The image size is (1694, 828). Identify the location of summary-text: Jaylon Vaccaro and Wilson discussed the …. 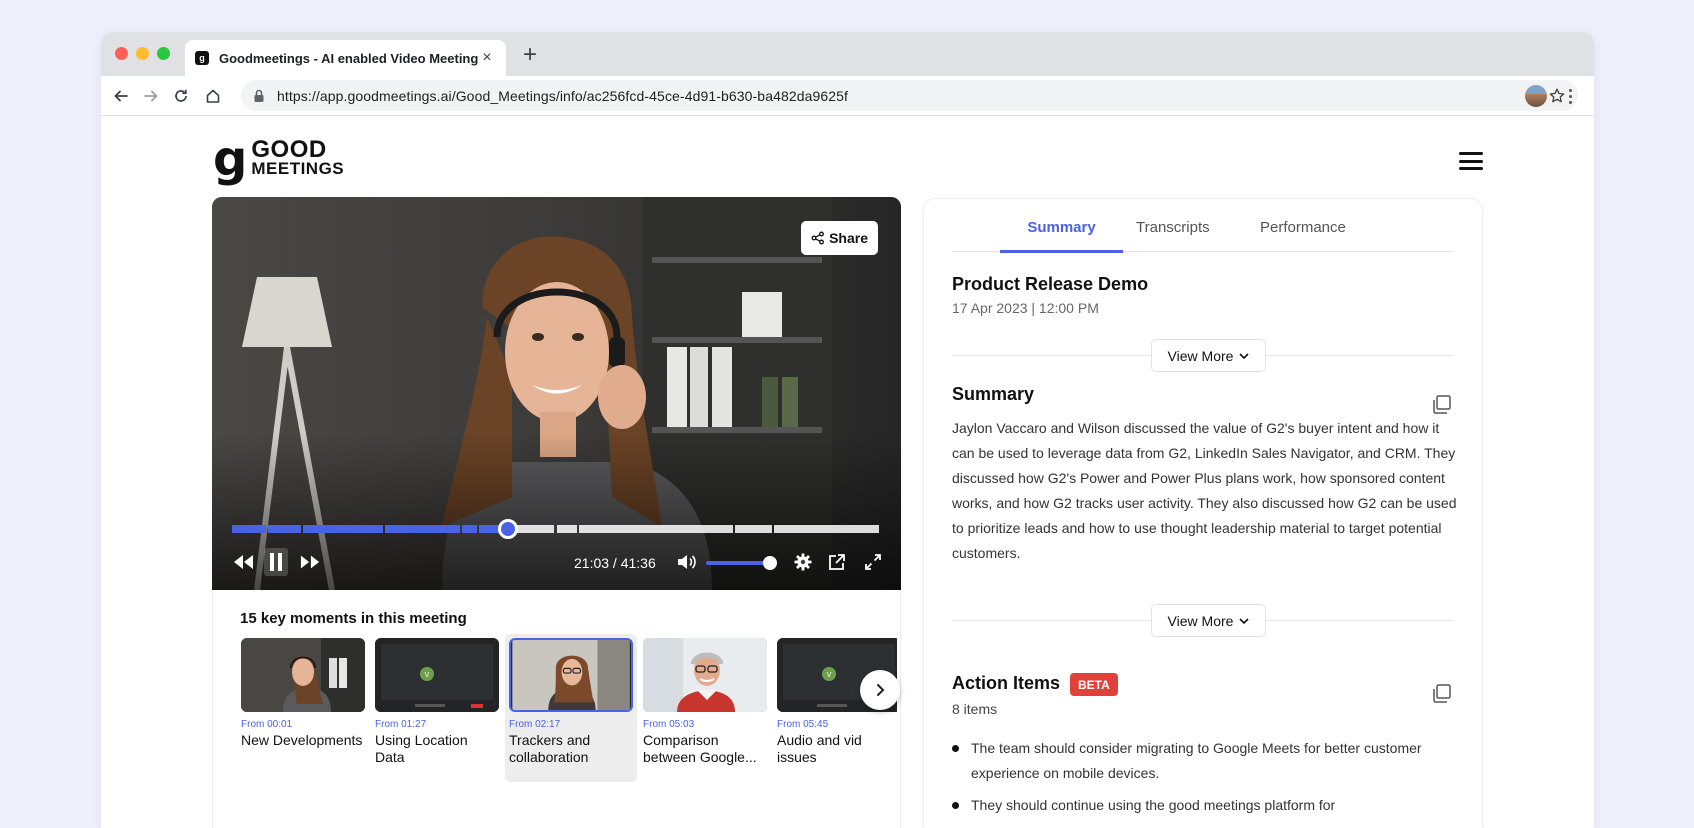
(1204, 490).